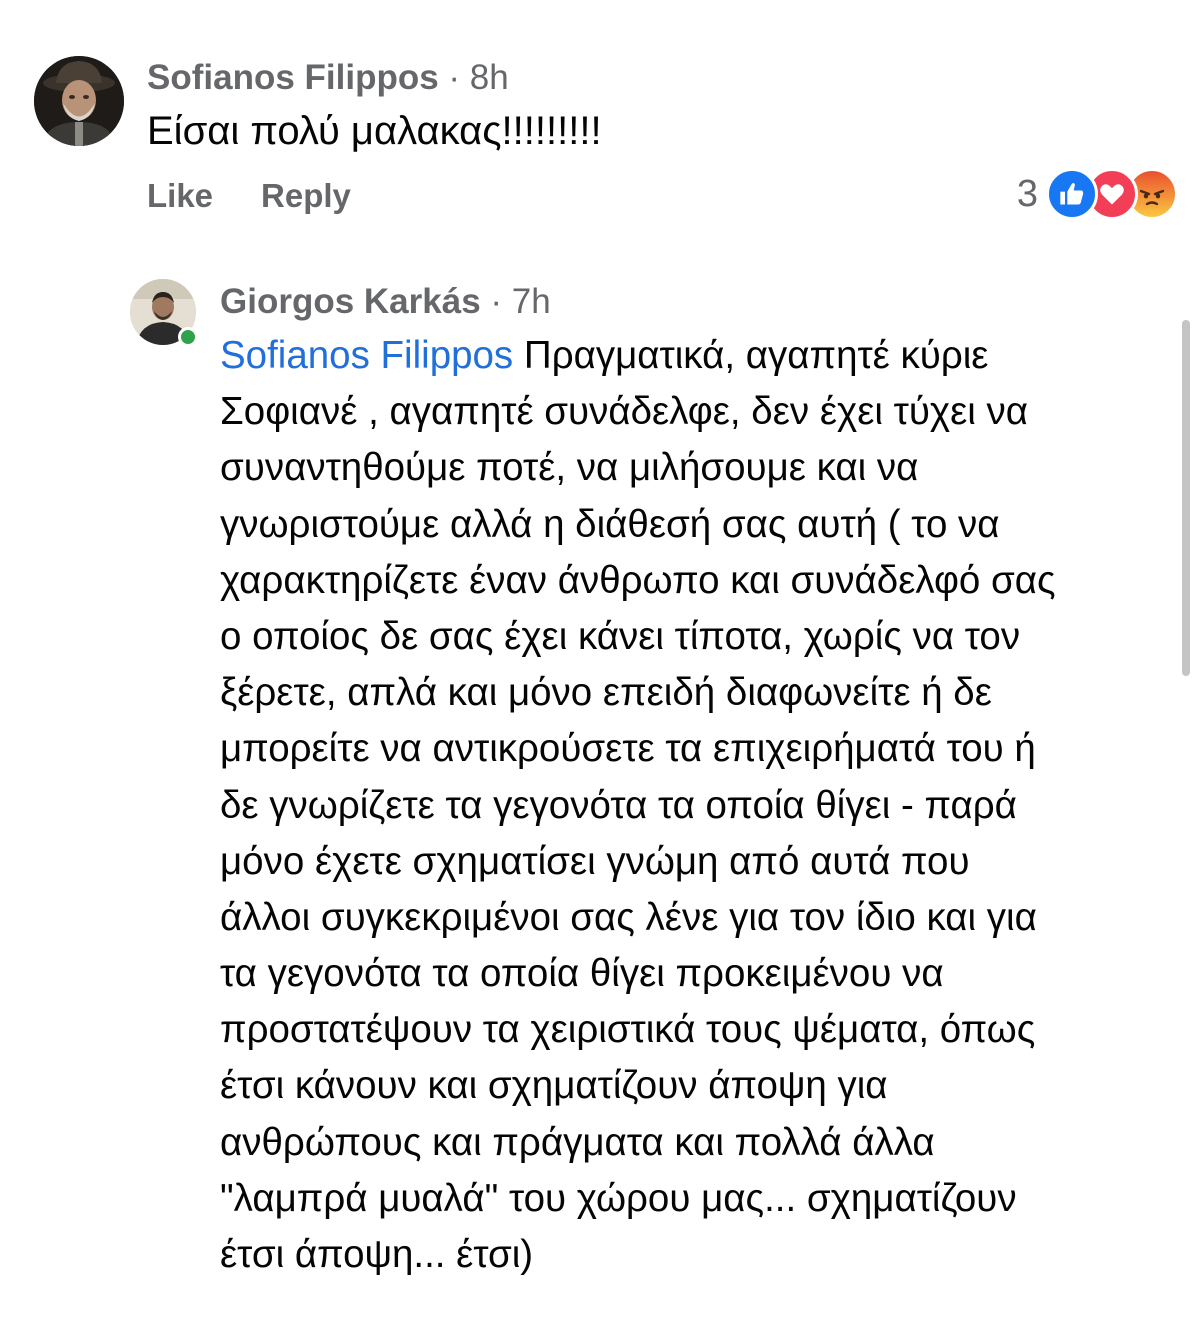 Image resolution: width=1200 pixels, height=1321 pixels. I want to click on avatar-giorgos, so click(164, 313).